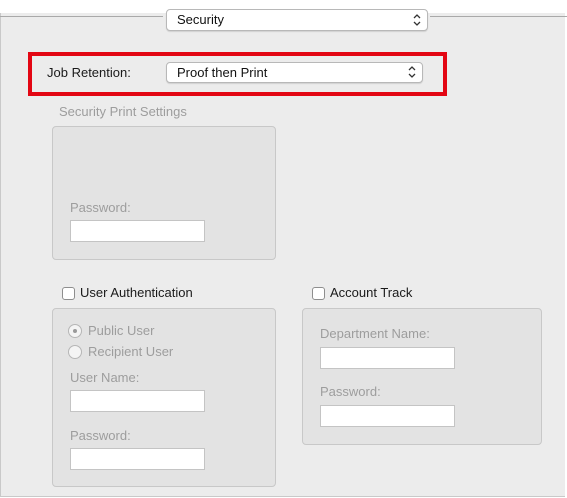 This screenshot has height=498, width=567. I want to click on recipient-user-radio, so click(75, 352).